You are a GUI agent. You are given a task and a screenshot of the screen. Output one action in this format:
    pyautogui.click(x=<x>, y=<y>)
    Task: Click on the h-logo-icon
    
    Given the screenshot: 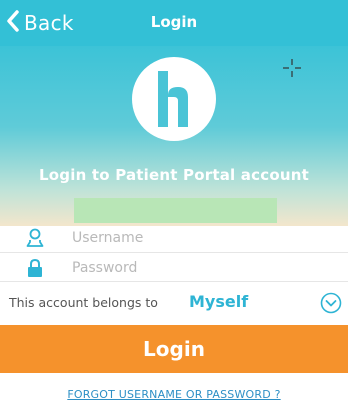 What is the action you would take?
    pyautogui.click(x=174, y=99)
    